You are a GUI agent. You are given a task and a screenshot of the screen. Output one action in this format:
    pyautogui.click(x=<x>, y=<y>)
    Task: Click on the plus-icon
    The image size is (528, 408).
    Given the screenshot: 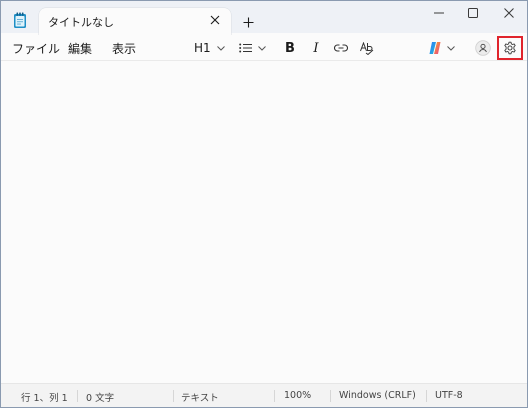 What is the action you would take?
    pyautogui.click(x=248, y=22)
    